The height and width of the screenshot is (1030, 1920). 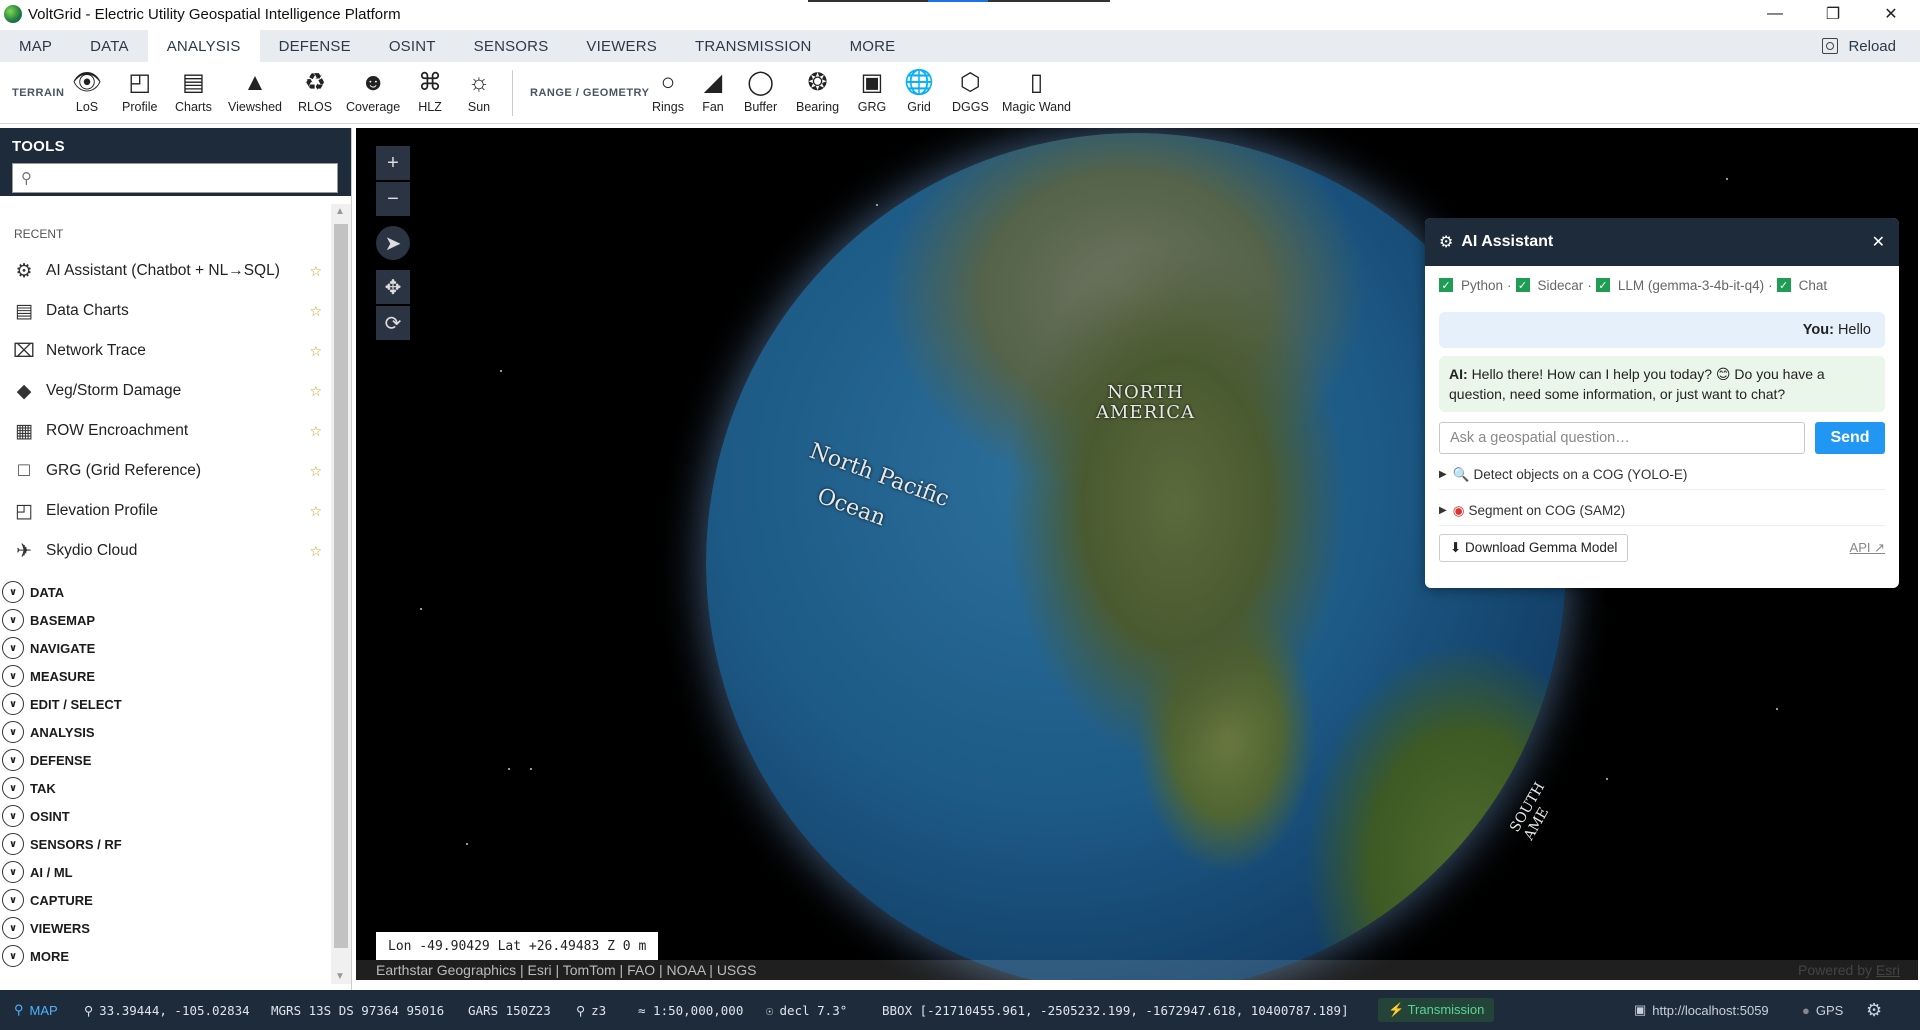 I want to click on fan-tool-button: ◢ Fan, so click(x=713, y=91).